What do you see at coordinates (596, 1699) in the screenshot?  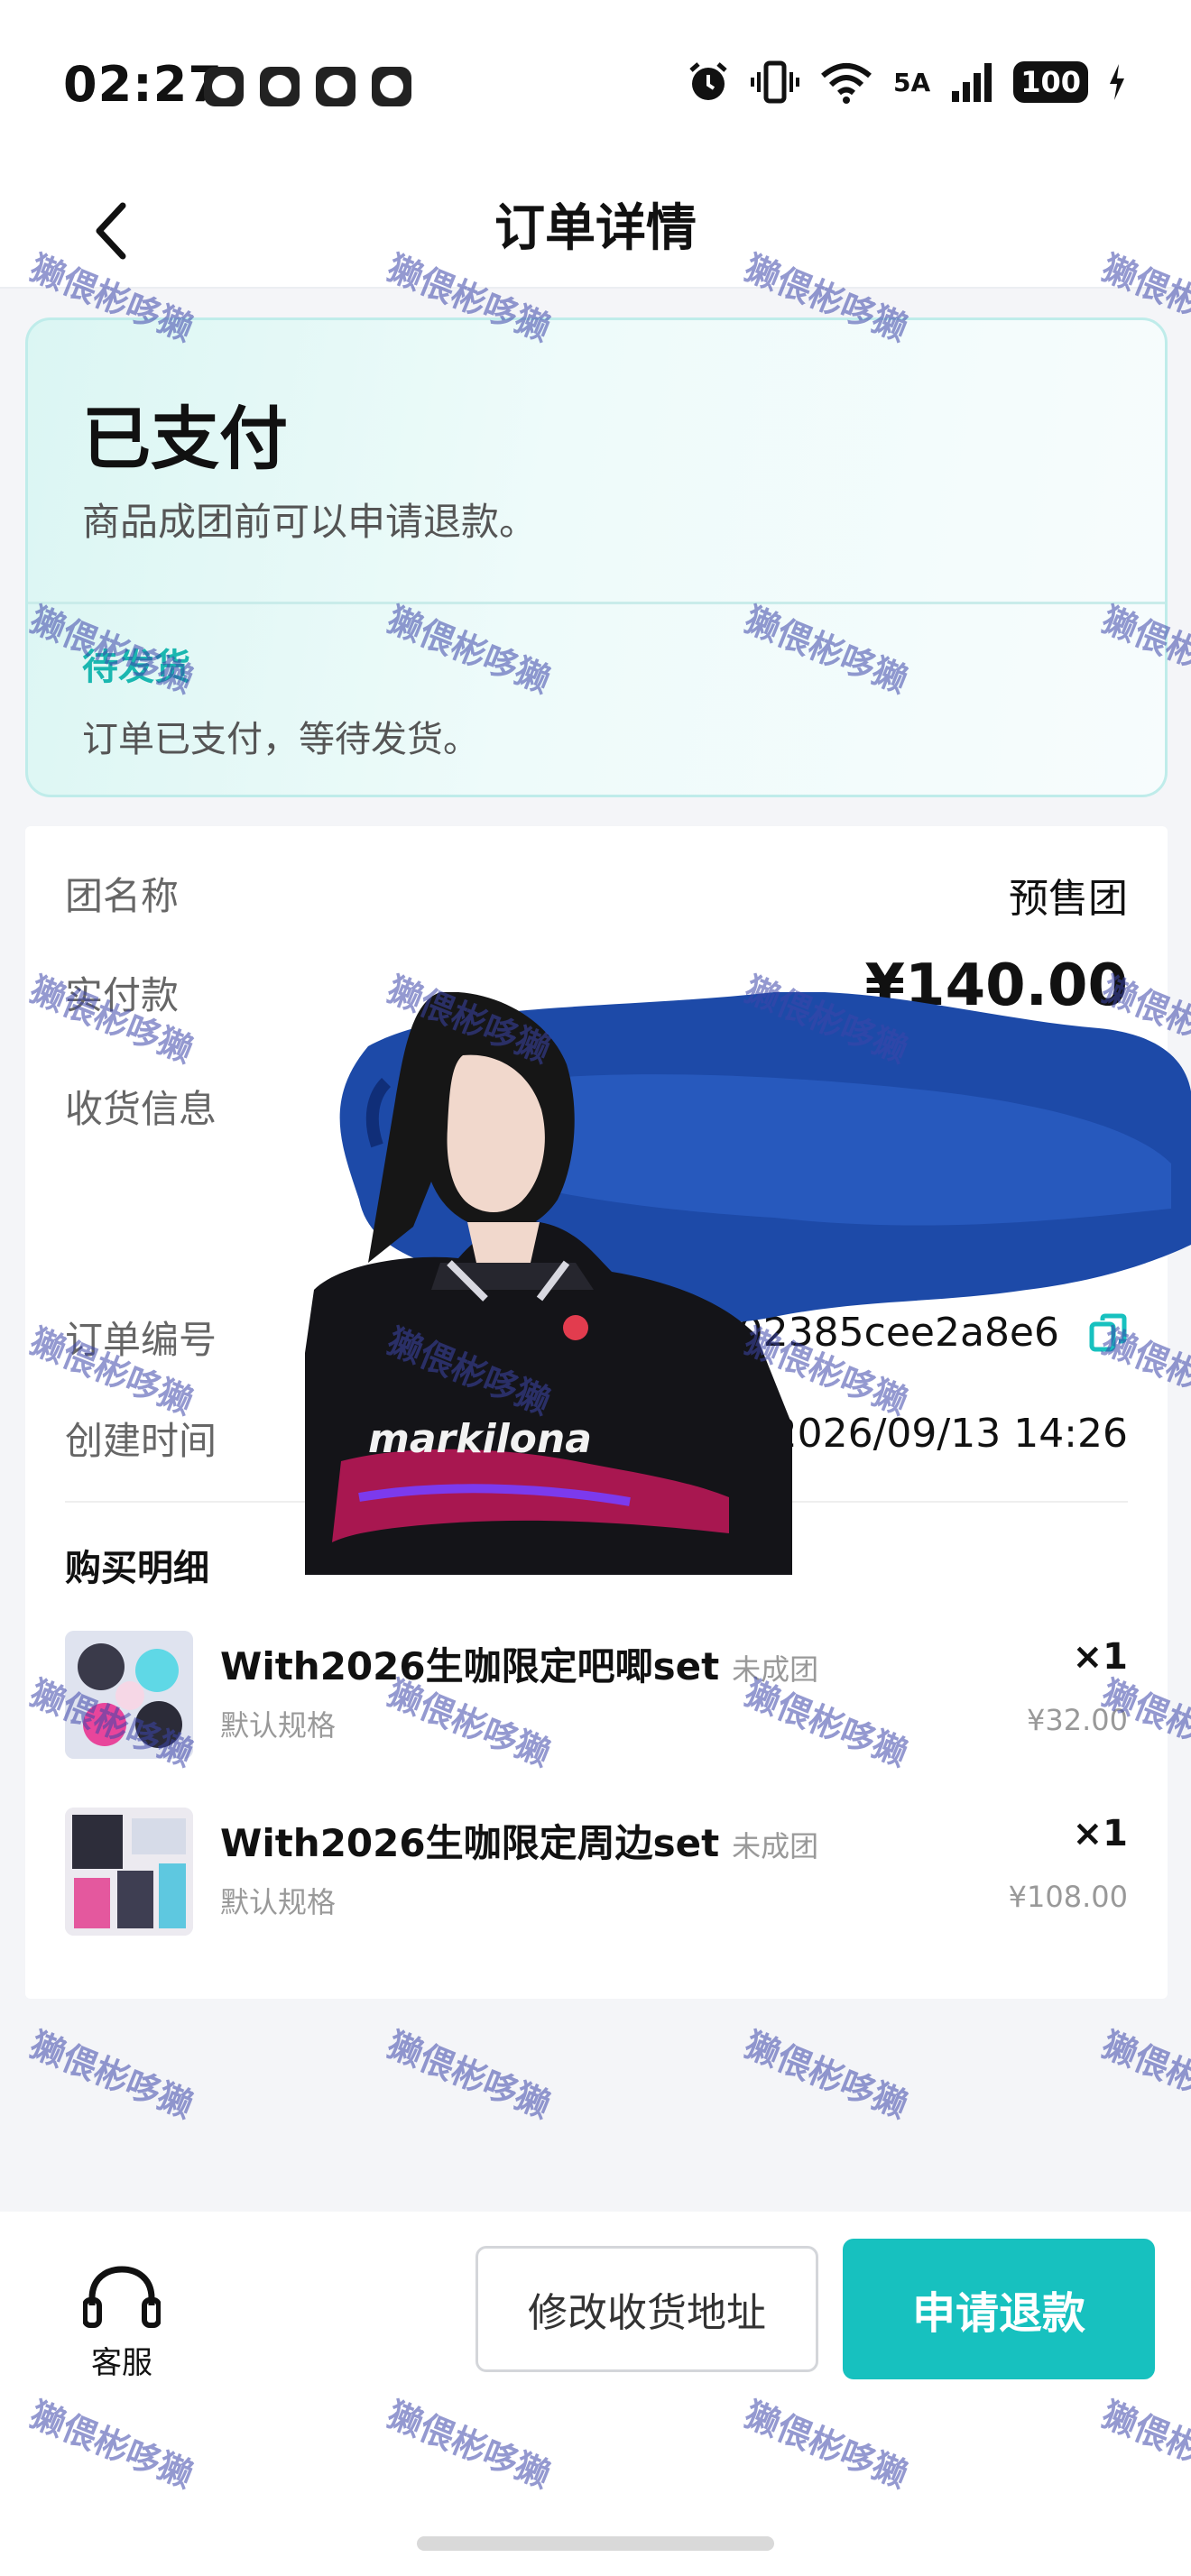 I see `purchase-item: With2026生咖限定吧唧set 未成团 默认规格 ×1 ¥32.00` at bounding box center [596, 1699].